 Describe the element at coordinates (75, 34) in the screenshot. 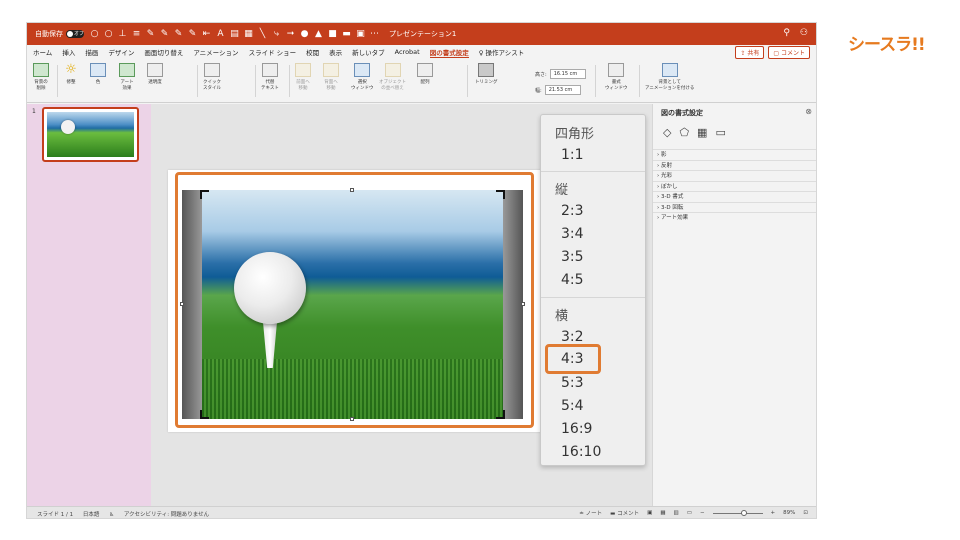

I see `autosave-toggle: オフ` at that location.